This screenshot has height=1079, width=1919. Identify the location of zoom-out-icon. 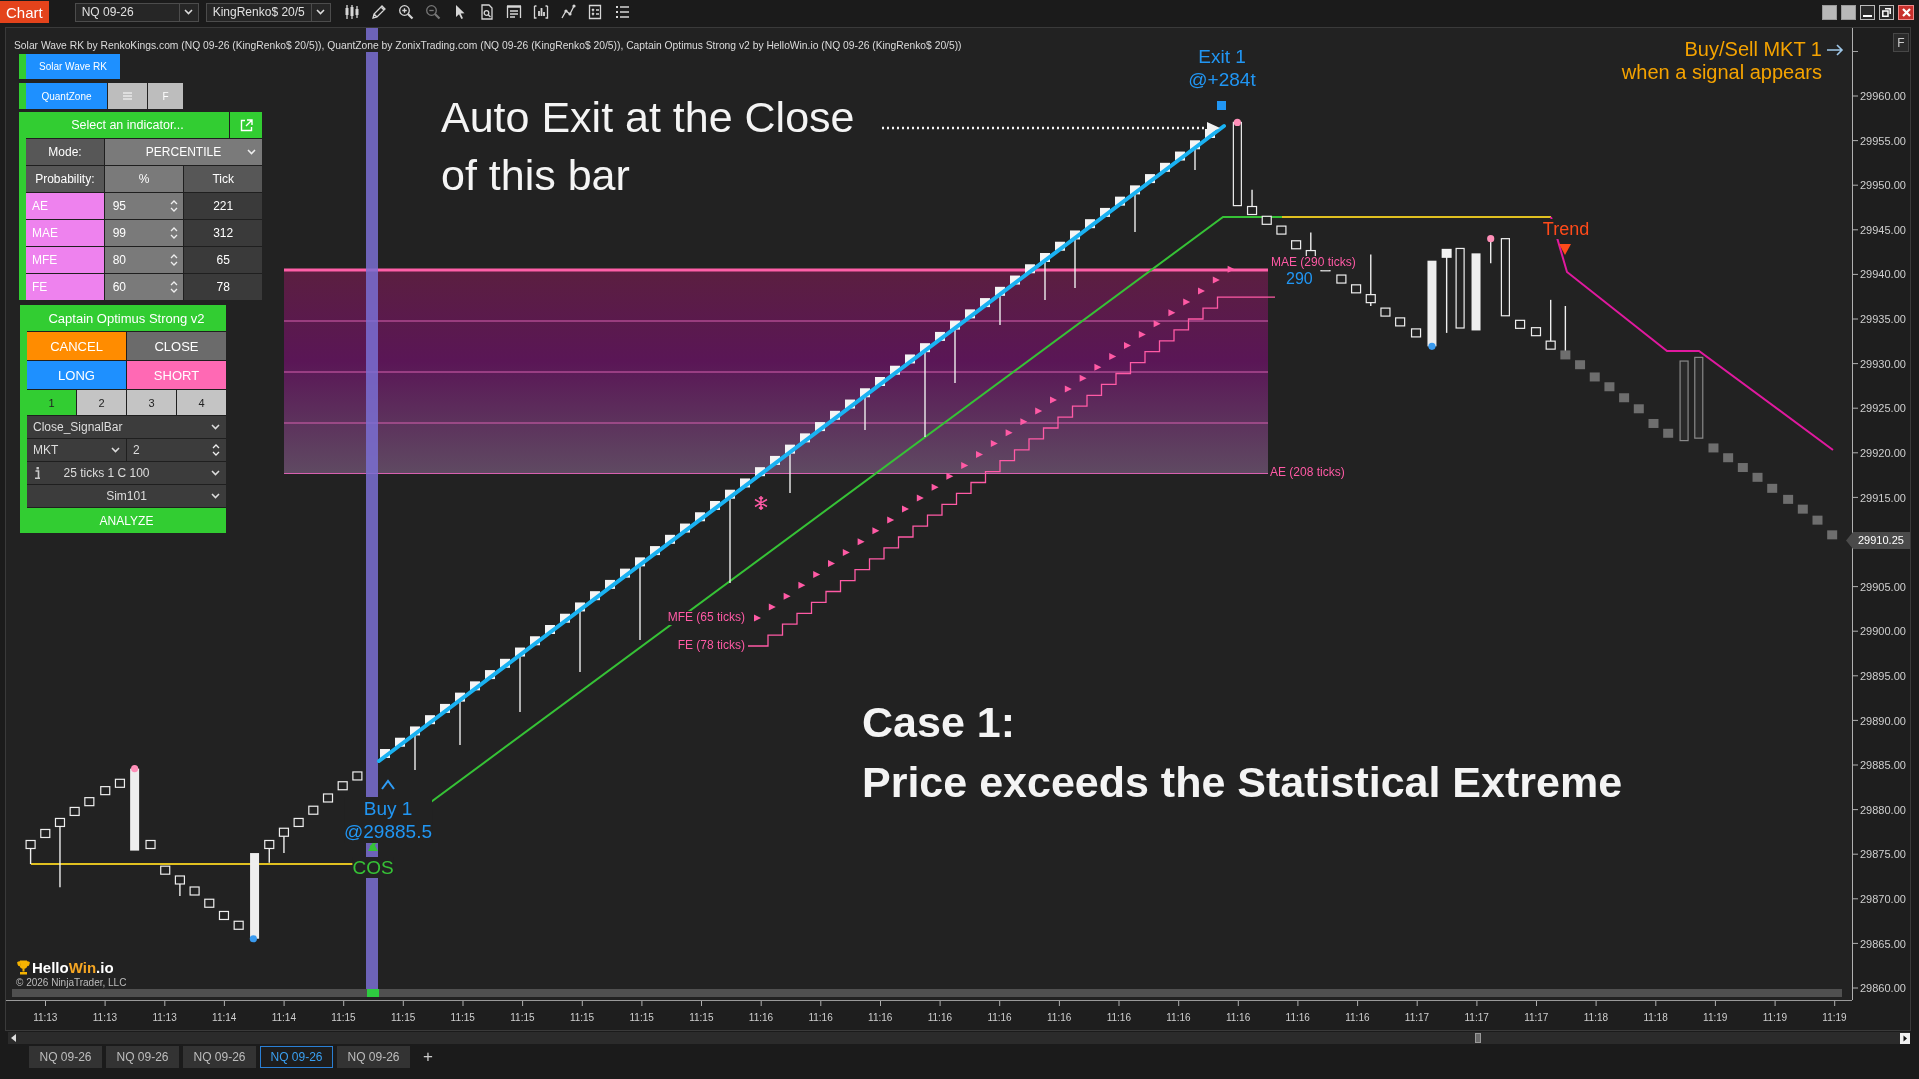
(432, 12).